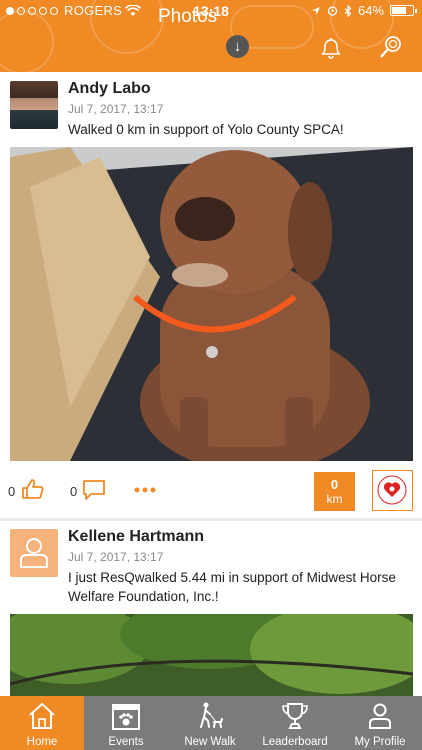 This screenshot has height=750, width=422. I want to click on user-placeholder-icon, so click(34, 553).